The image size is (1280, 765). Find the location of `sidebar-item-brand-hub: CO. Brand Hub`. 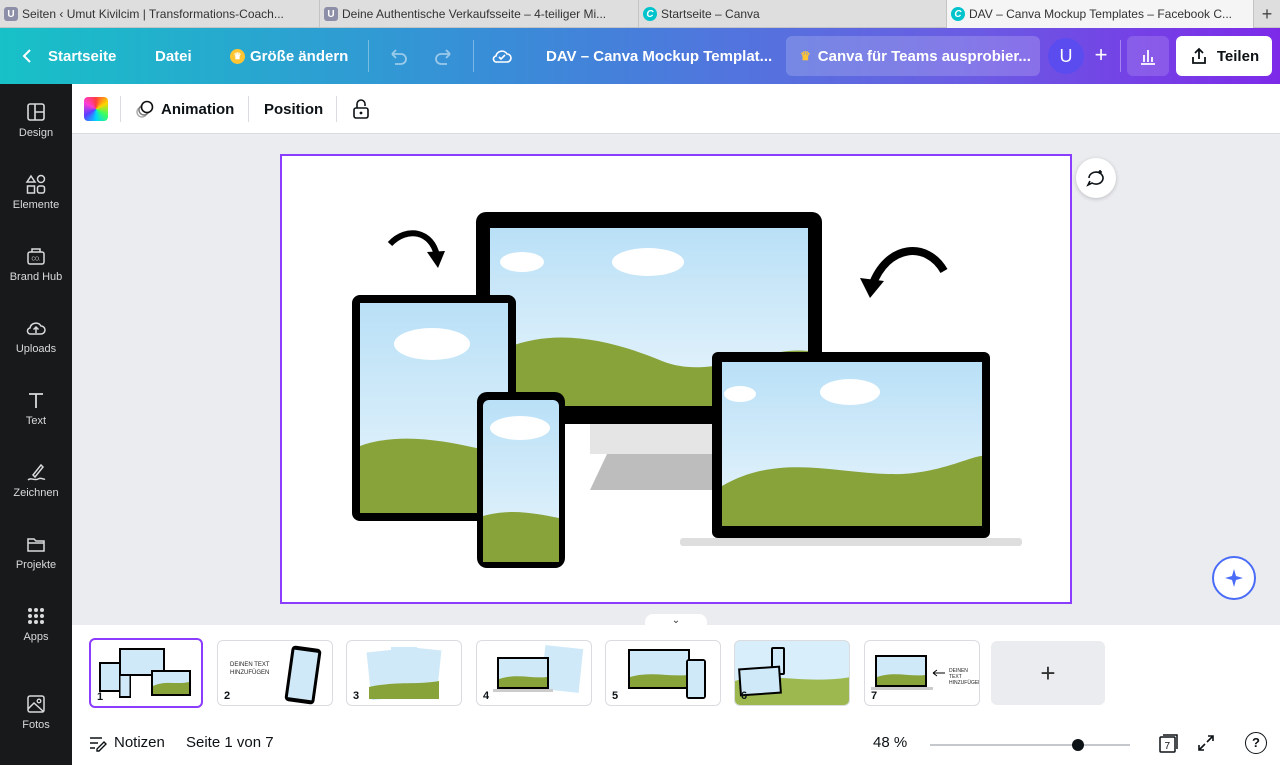

sidebar-item-brand-hub: CO. Brand Hub is located at coordinates (36, 264).